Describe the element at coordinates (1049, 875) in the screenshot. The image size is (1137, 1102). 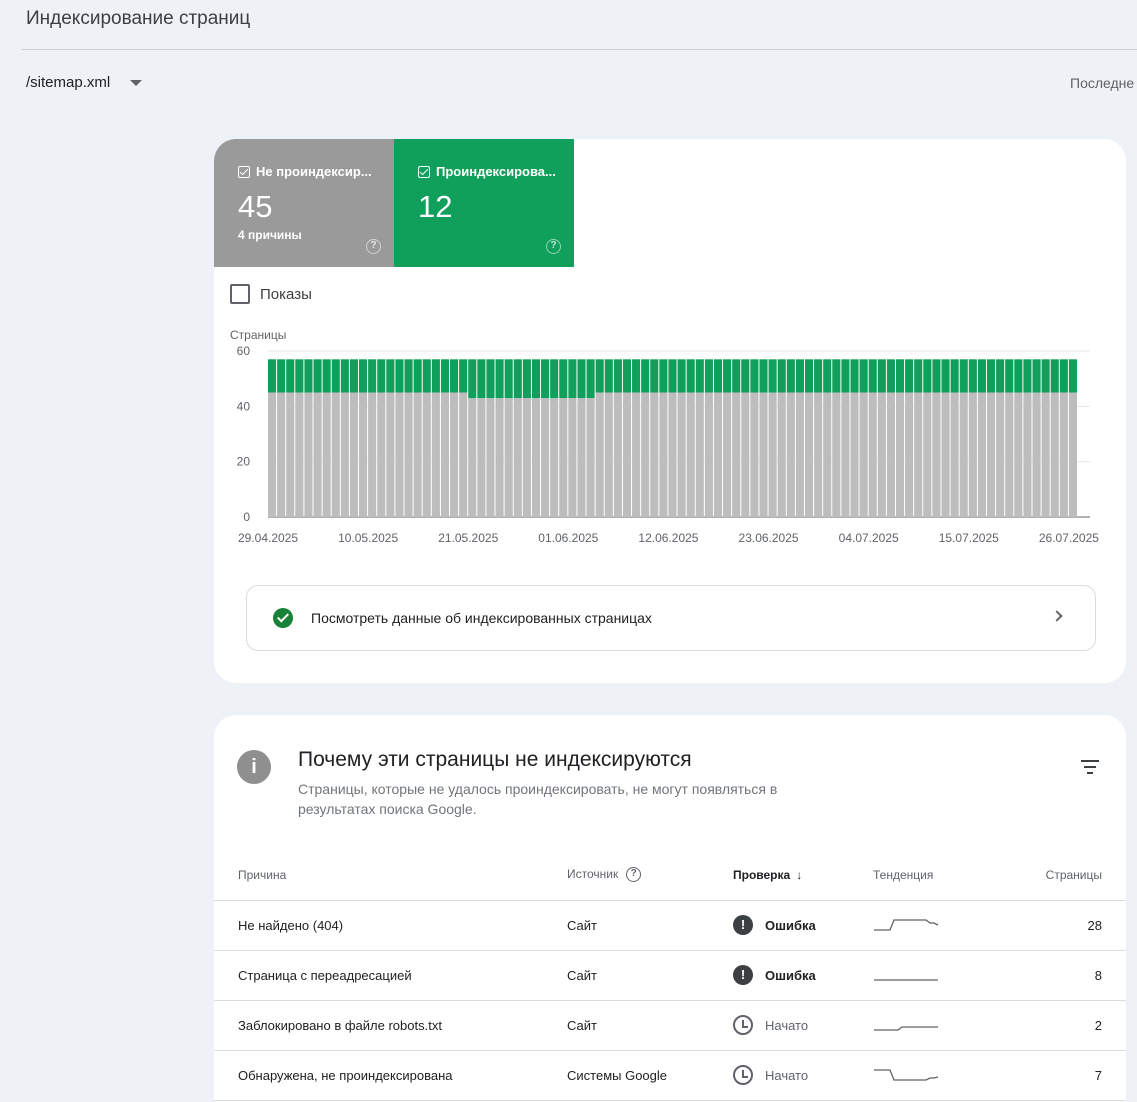
I see `column-header-pages: Страницы` at that location.